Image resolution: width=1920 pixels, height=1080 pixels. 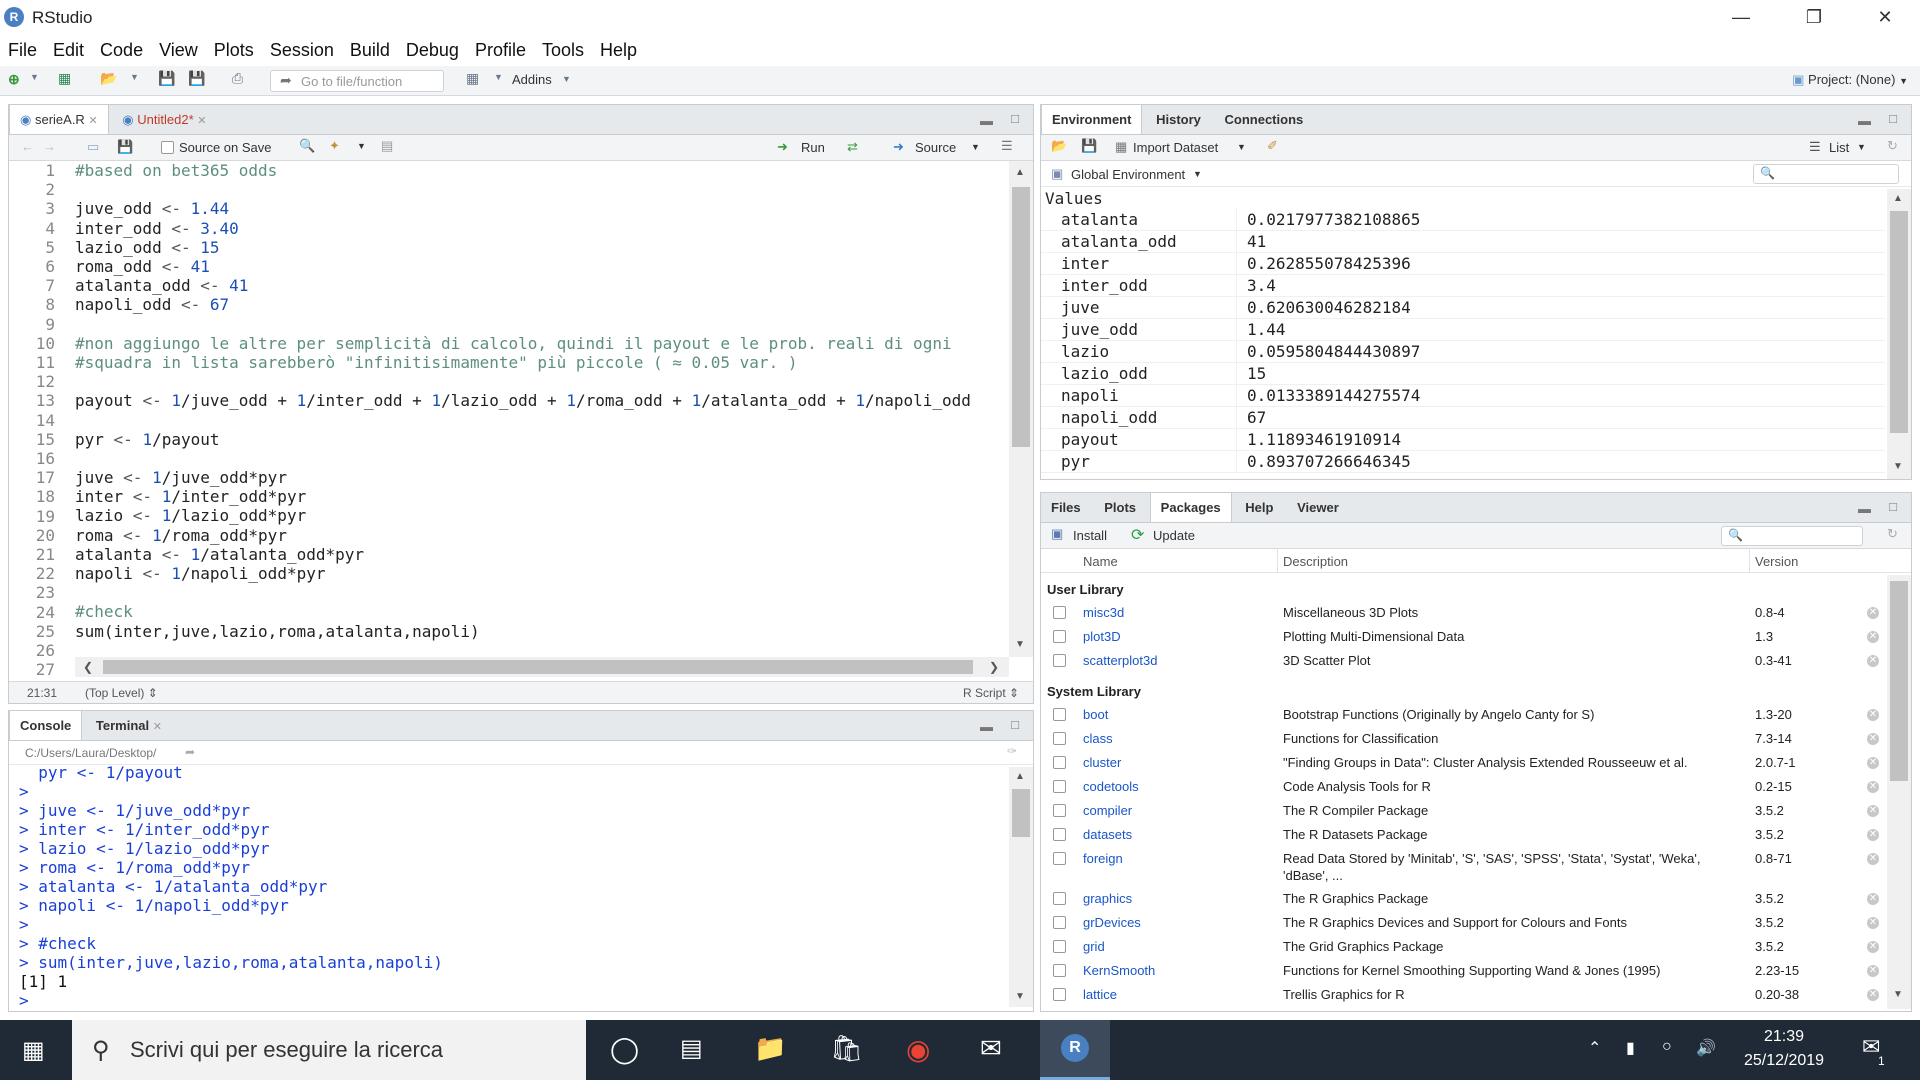 What do you see at coordinates (1272, 146) in the screenshot?
I see `clear-broom-icon: ✐` at bounding box center [1272, 146].